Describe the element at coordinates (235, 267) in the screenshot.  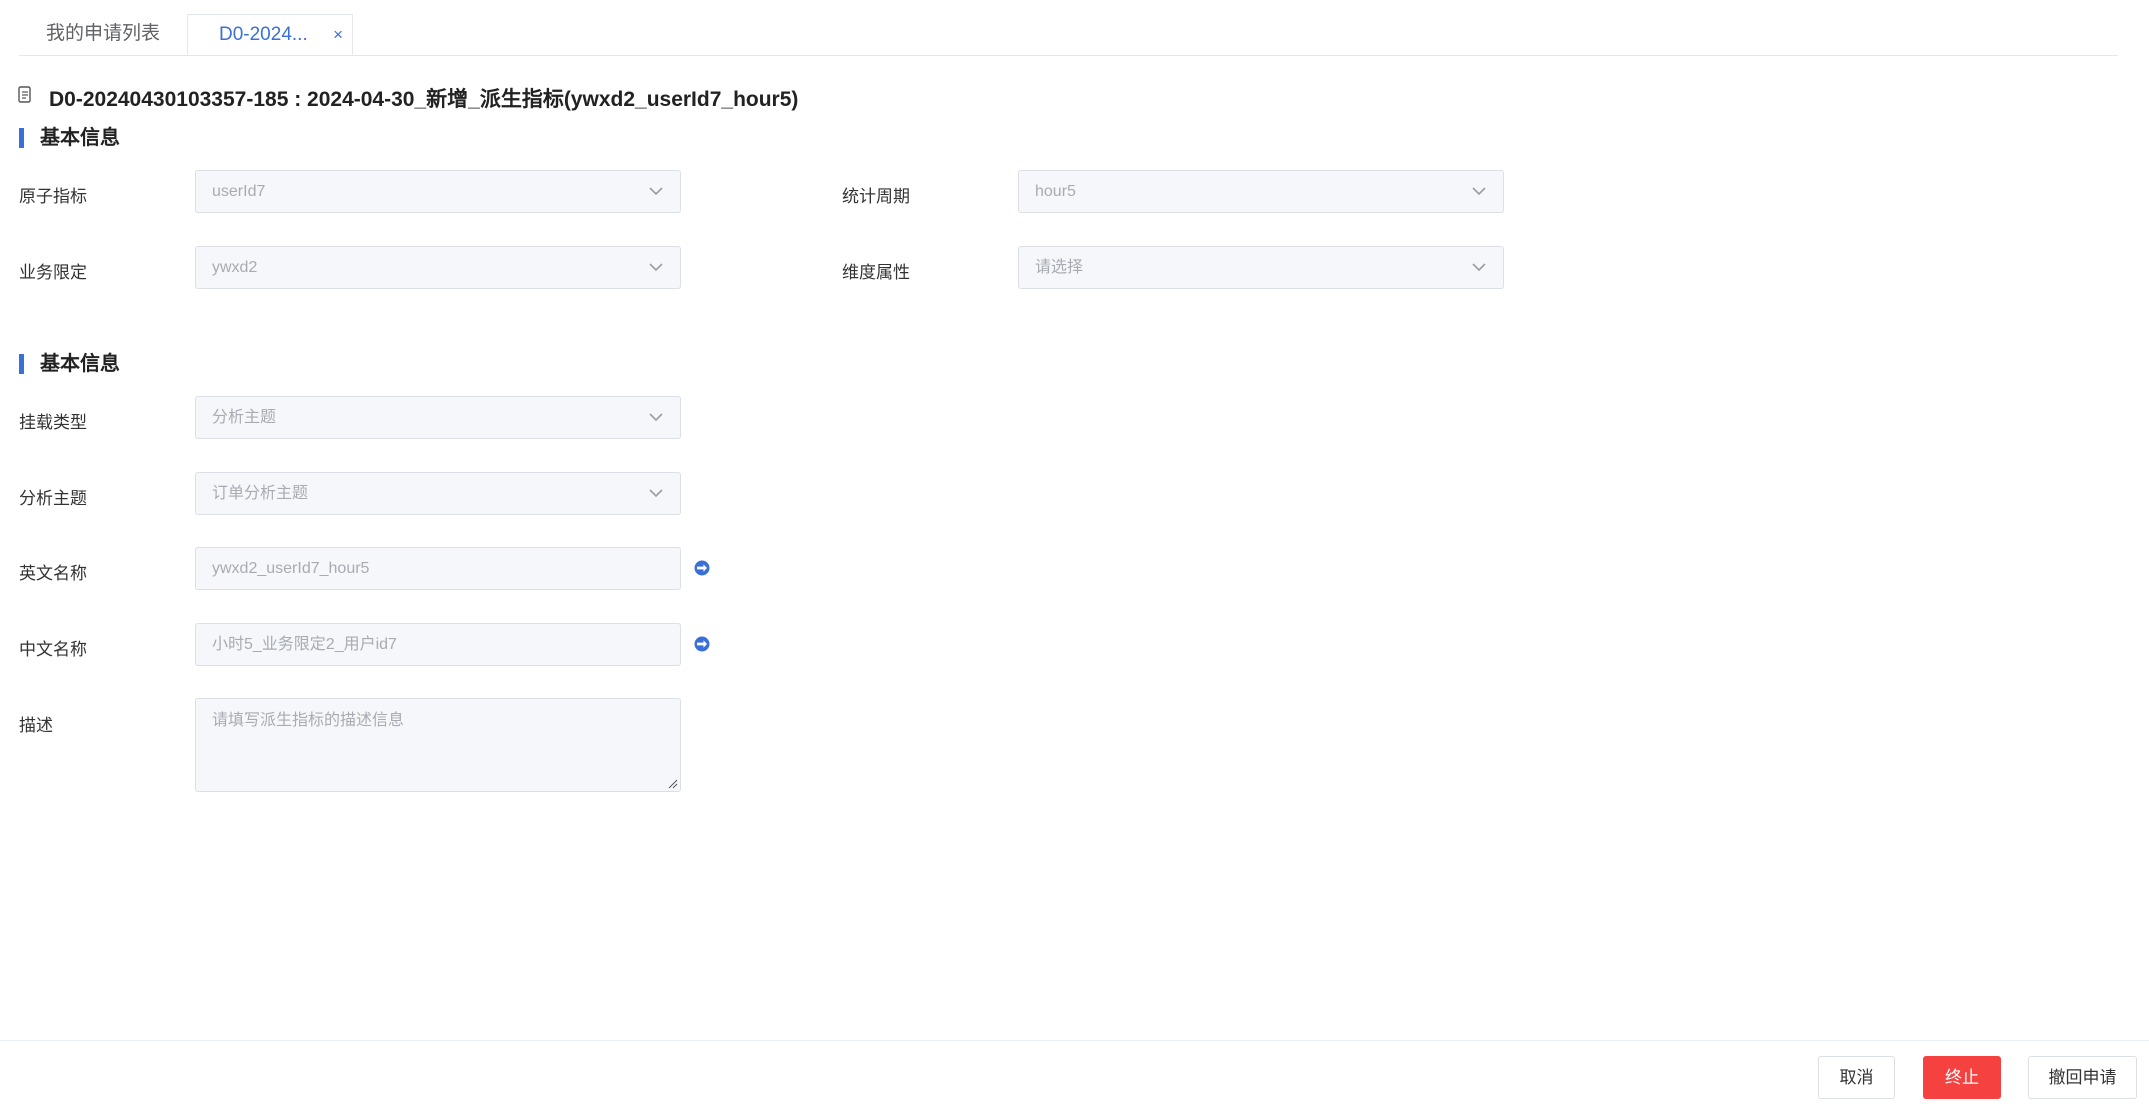
I see `business-limit-value: ywxd2` at that location.